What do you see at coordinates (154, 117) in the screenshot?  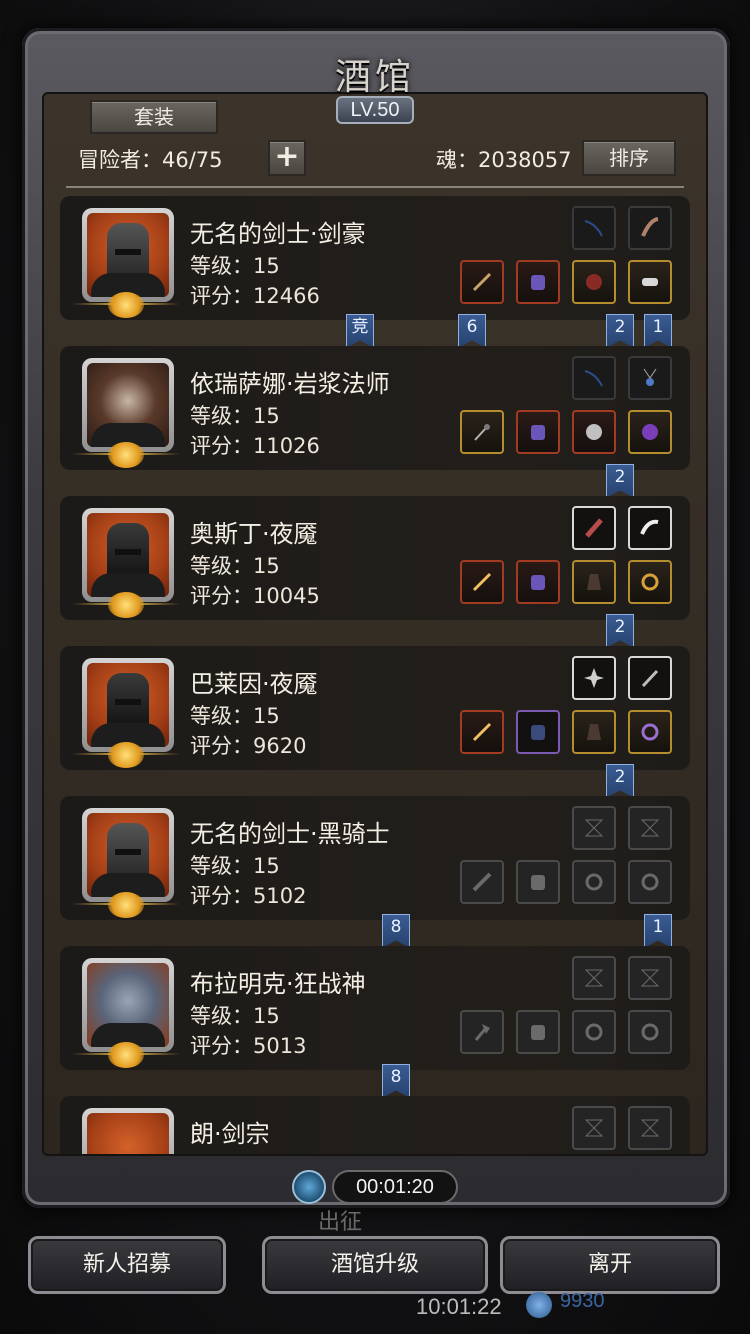 I see `set-button: 套装` at bounding box center [154, 117].